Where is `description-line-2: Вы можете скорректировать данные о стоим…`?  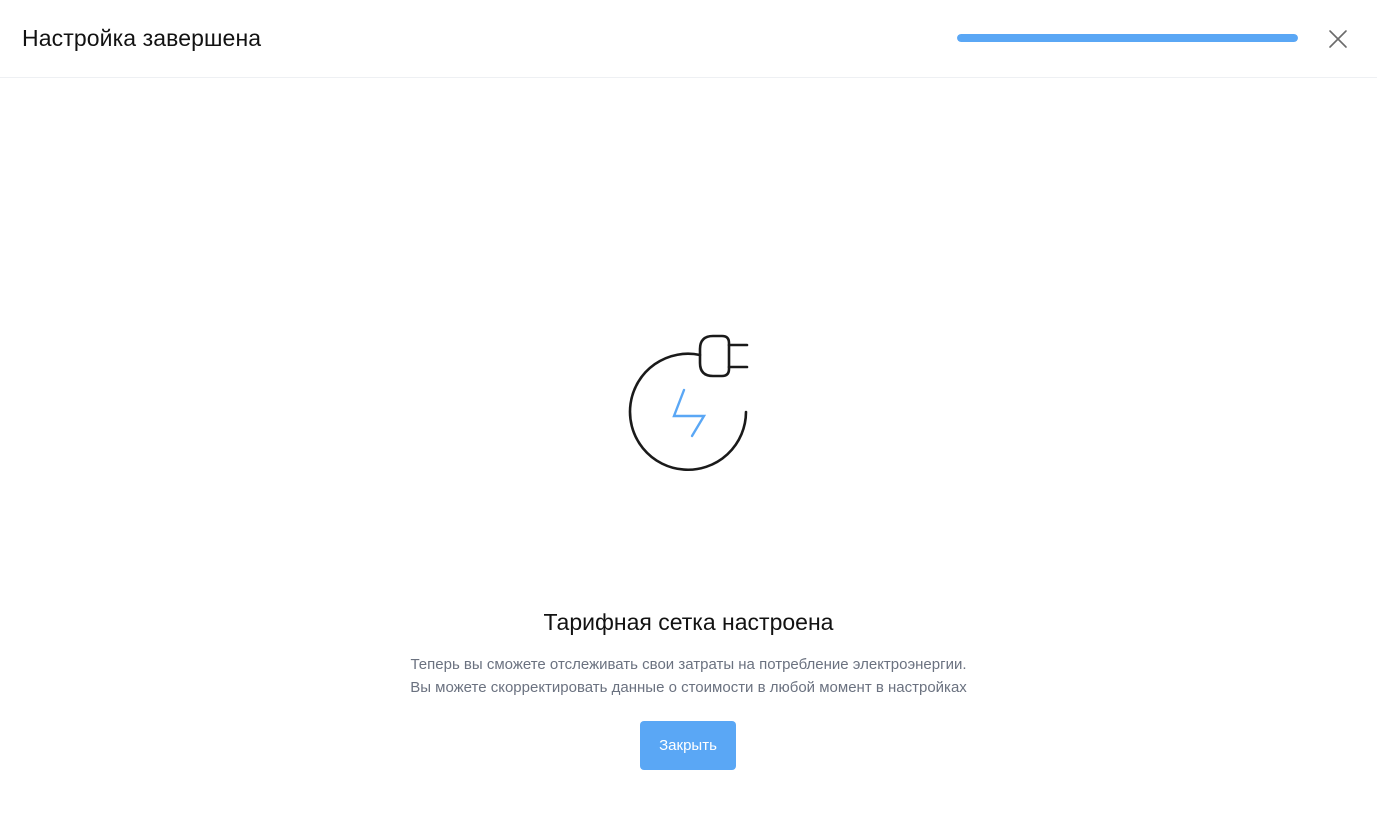 description-line-2: Вы можете скорректировать данные о стоим… is located at coordinates (688, 687).